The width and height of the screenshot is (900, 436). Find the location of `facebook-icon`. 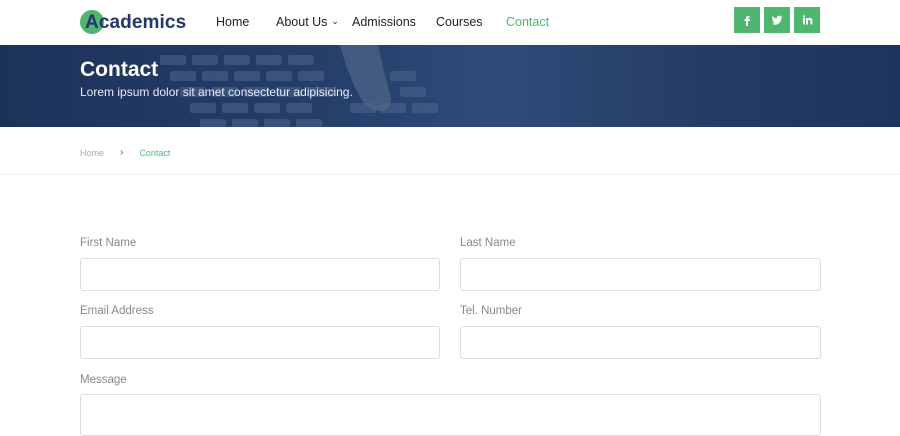

facebook-icon is located at coordinates (747, 21).